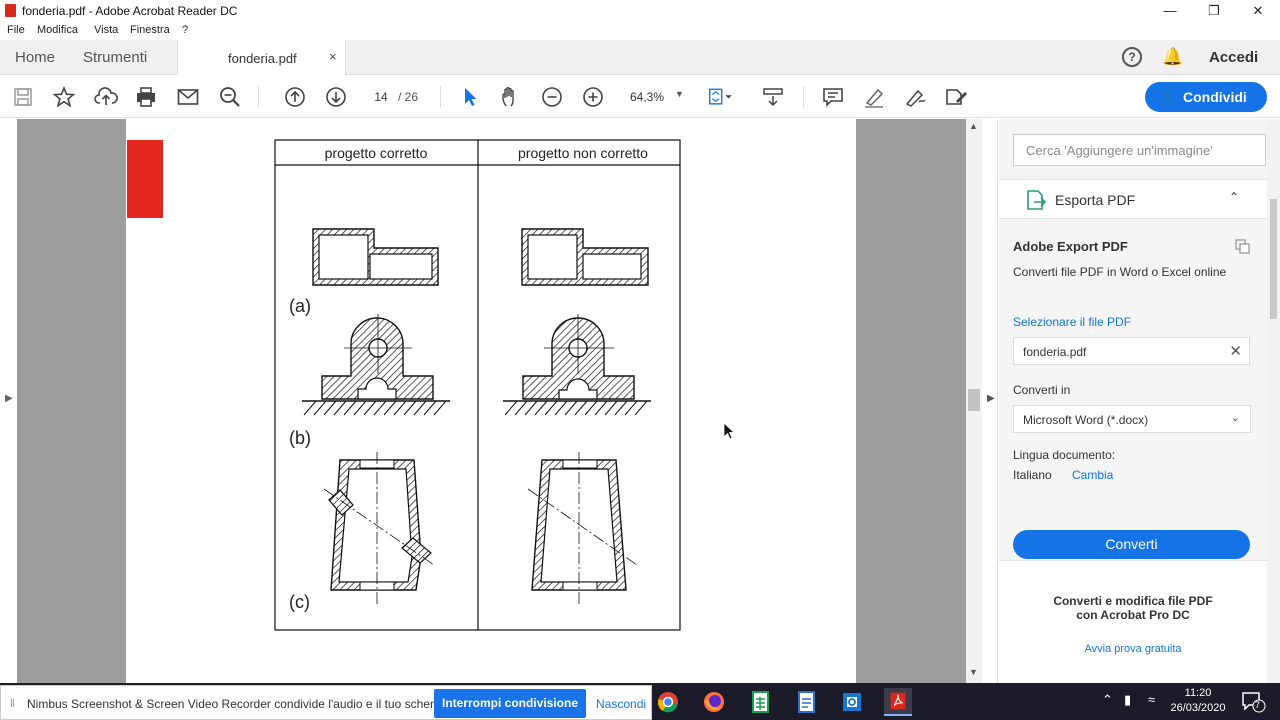 The width and height of the screenshot is (1280, 720). I want to click on chevron-up-icon: ⌃, so click(1234, 197).